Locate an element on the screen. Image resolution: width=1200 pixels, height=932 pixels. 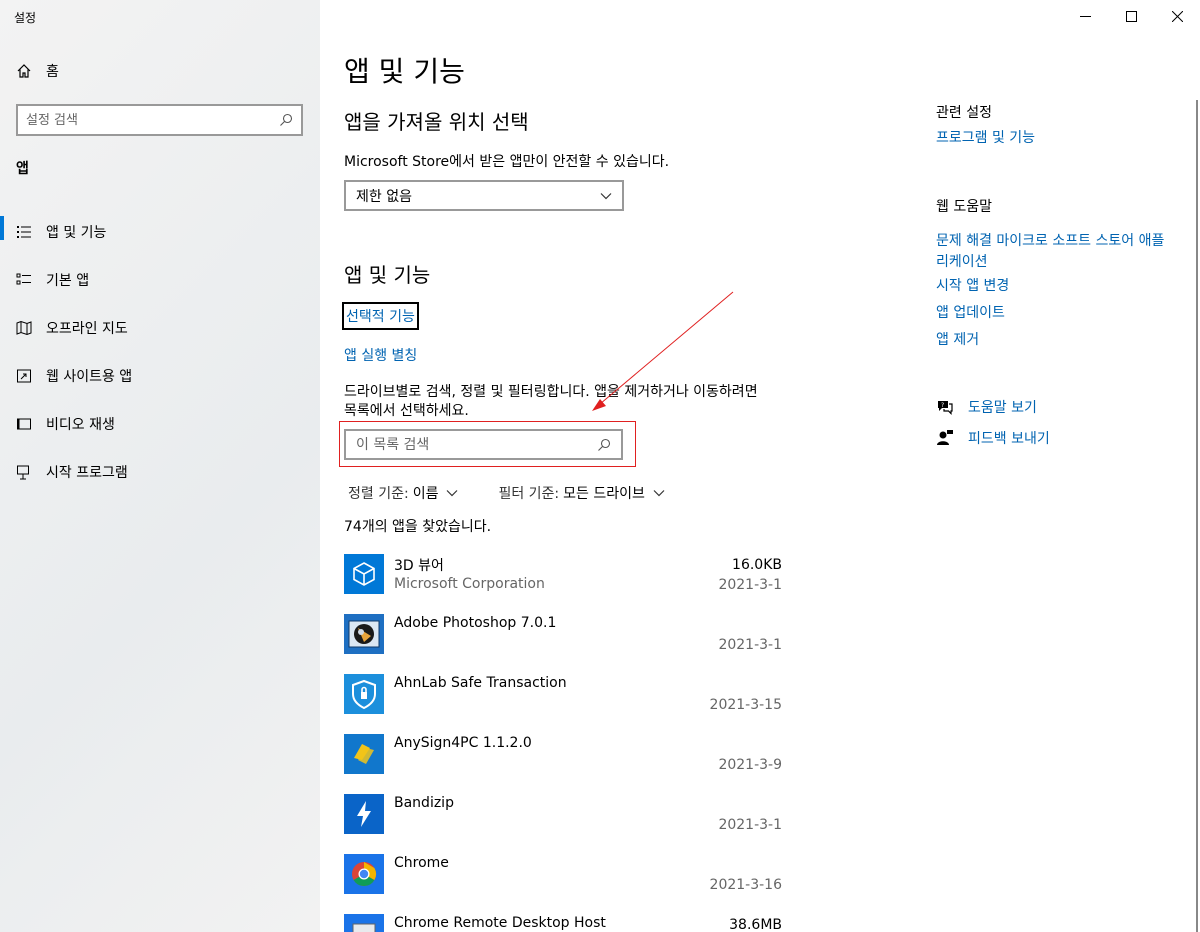
sidebar-item-label: 시작 프로그램 is located at coordinates (87, 473).